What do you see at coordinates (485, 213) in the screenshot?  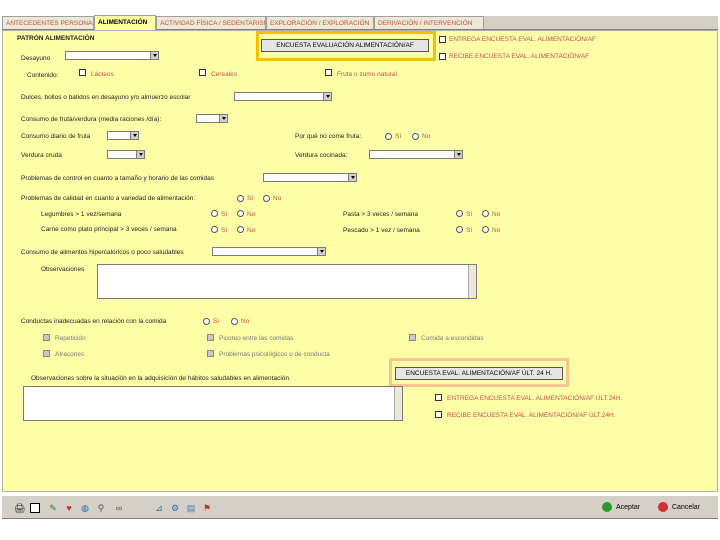 I see `pasta-no-radio` at bounding box center [485, 213].